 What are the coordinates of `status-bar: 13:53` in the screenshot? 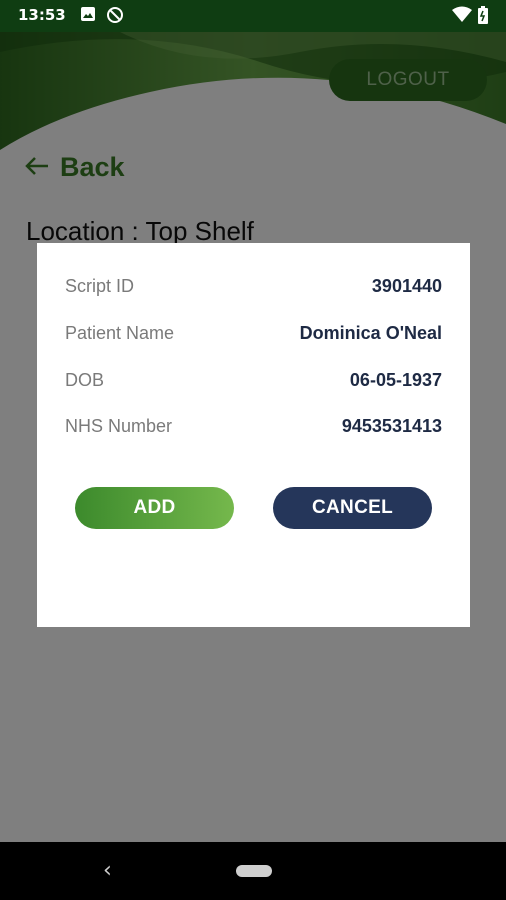 It's located at (253, 16).